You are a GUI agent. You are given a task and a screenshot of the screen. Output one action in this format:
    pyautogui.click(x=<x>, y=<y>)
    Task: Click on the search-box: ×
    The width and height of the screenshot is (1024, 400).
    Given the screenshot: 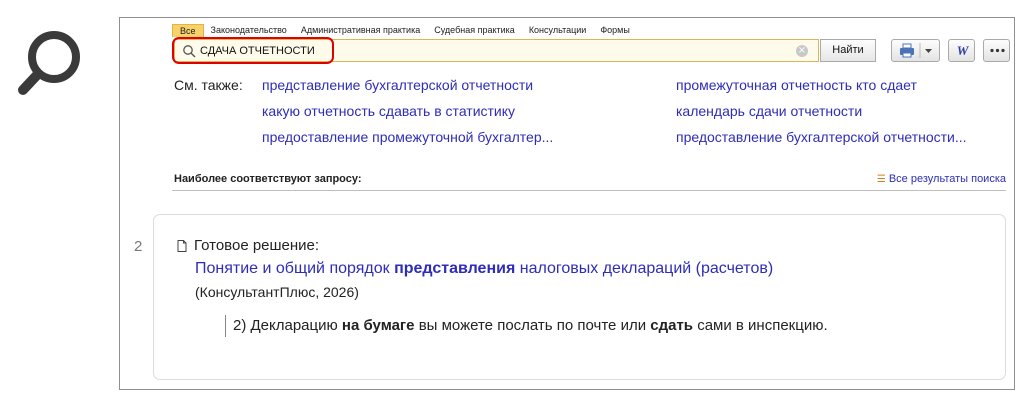 What is the action you would take?
    pyautogui.click(x=496, y=50)
    